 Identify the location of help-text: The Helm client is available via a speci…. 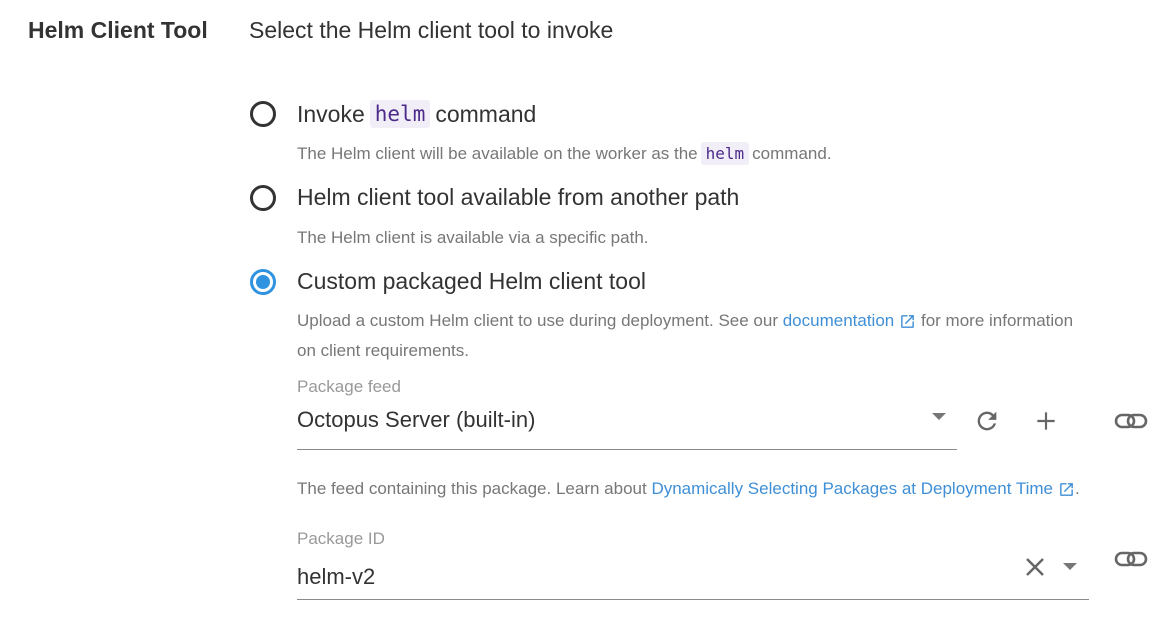
(473, 237).